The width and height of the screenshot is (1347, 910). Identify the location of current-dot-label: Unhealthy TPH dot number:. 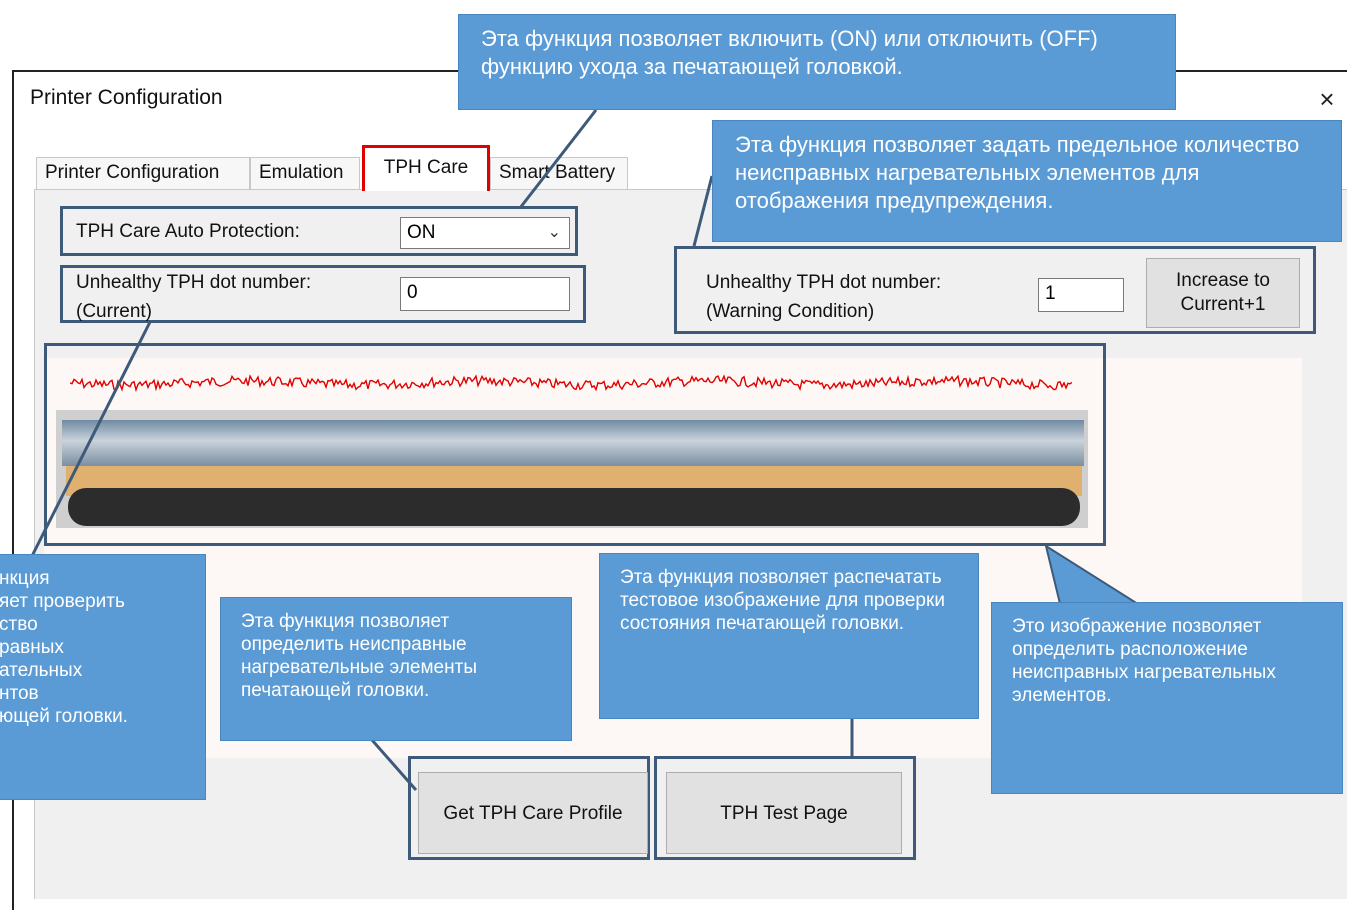
(194, 282).